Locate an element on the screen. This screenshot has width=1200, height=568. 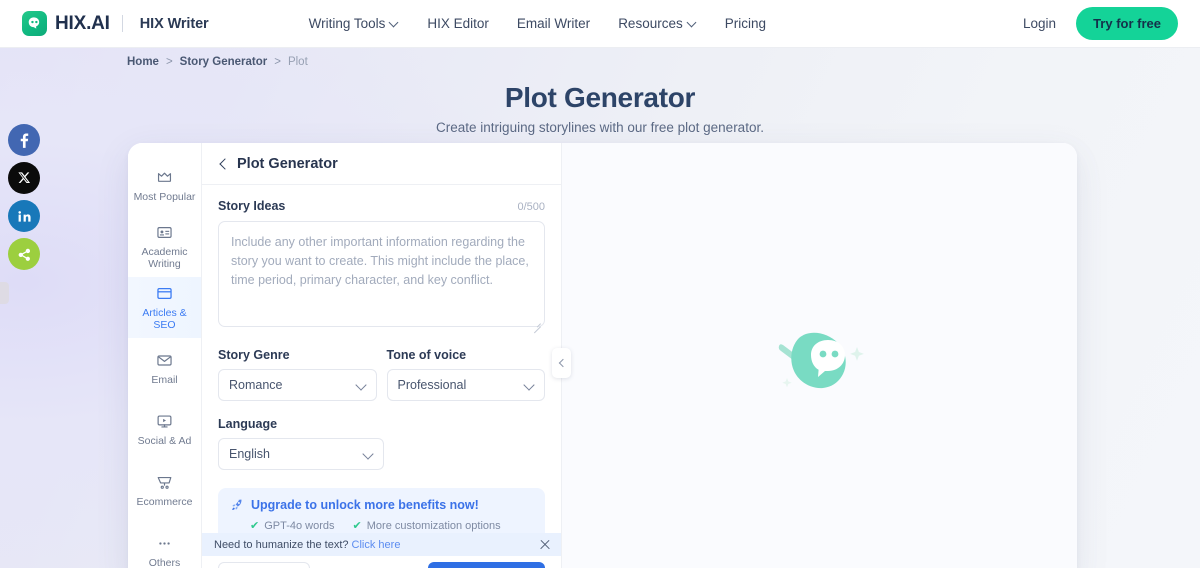
category-item-social-ad: Social & Ad is located at coordinates (164, 429).